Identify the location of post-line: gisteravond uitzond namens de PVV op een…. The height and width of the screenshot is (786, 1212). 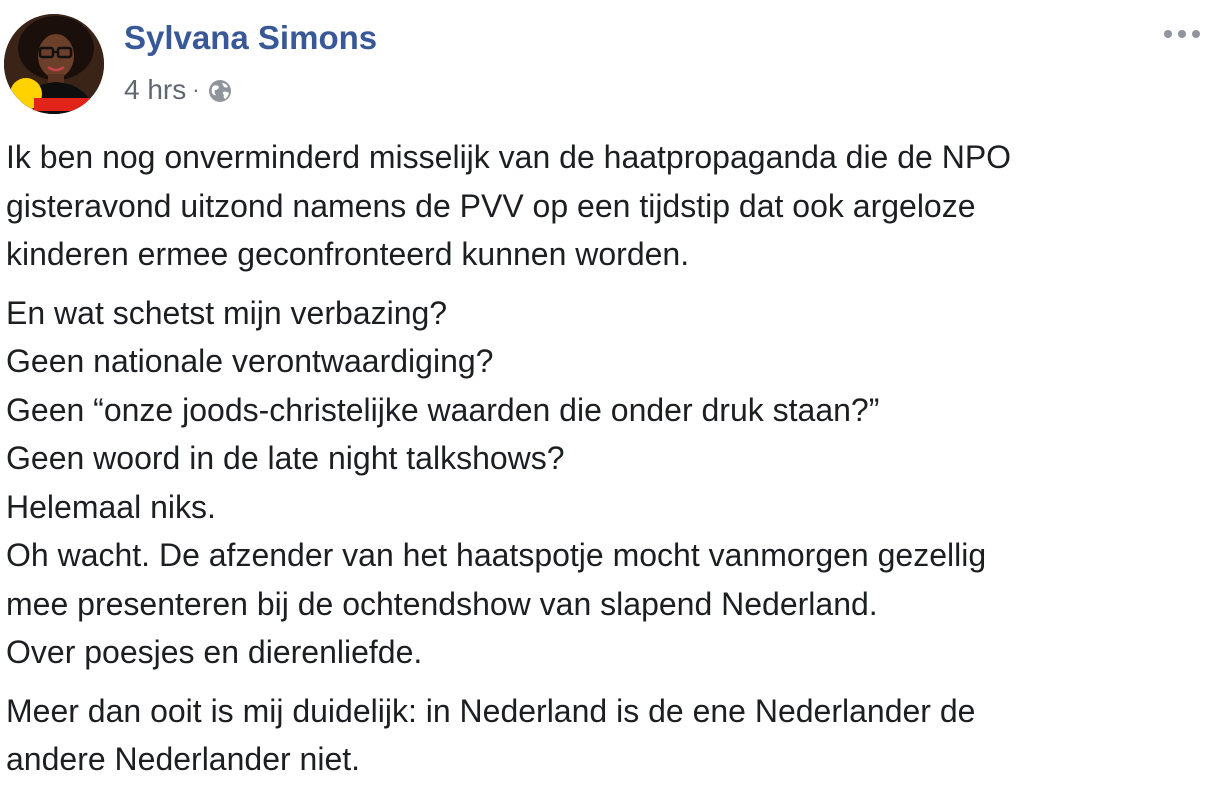
(491, 205).